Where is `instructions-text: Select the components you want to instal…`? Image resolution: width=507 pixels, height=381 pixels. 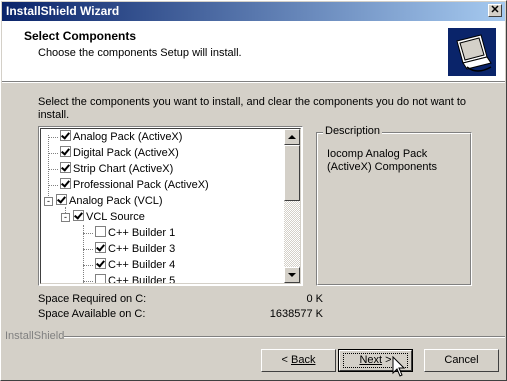 instructions-text: Select the components you want to instal… is located at coordinates (252, 108).